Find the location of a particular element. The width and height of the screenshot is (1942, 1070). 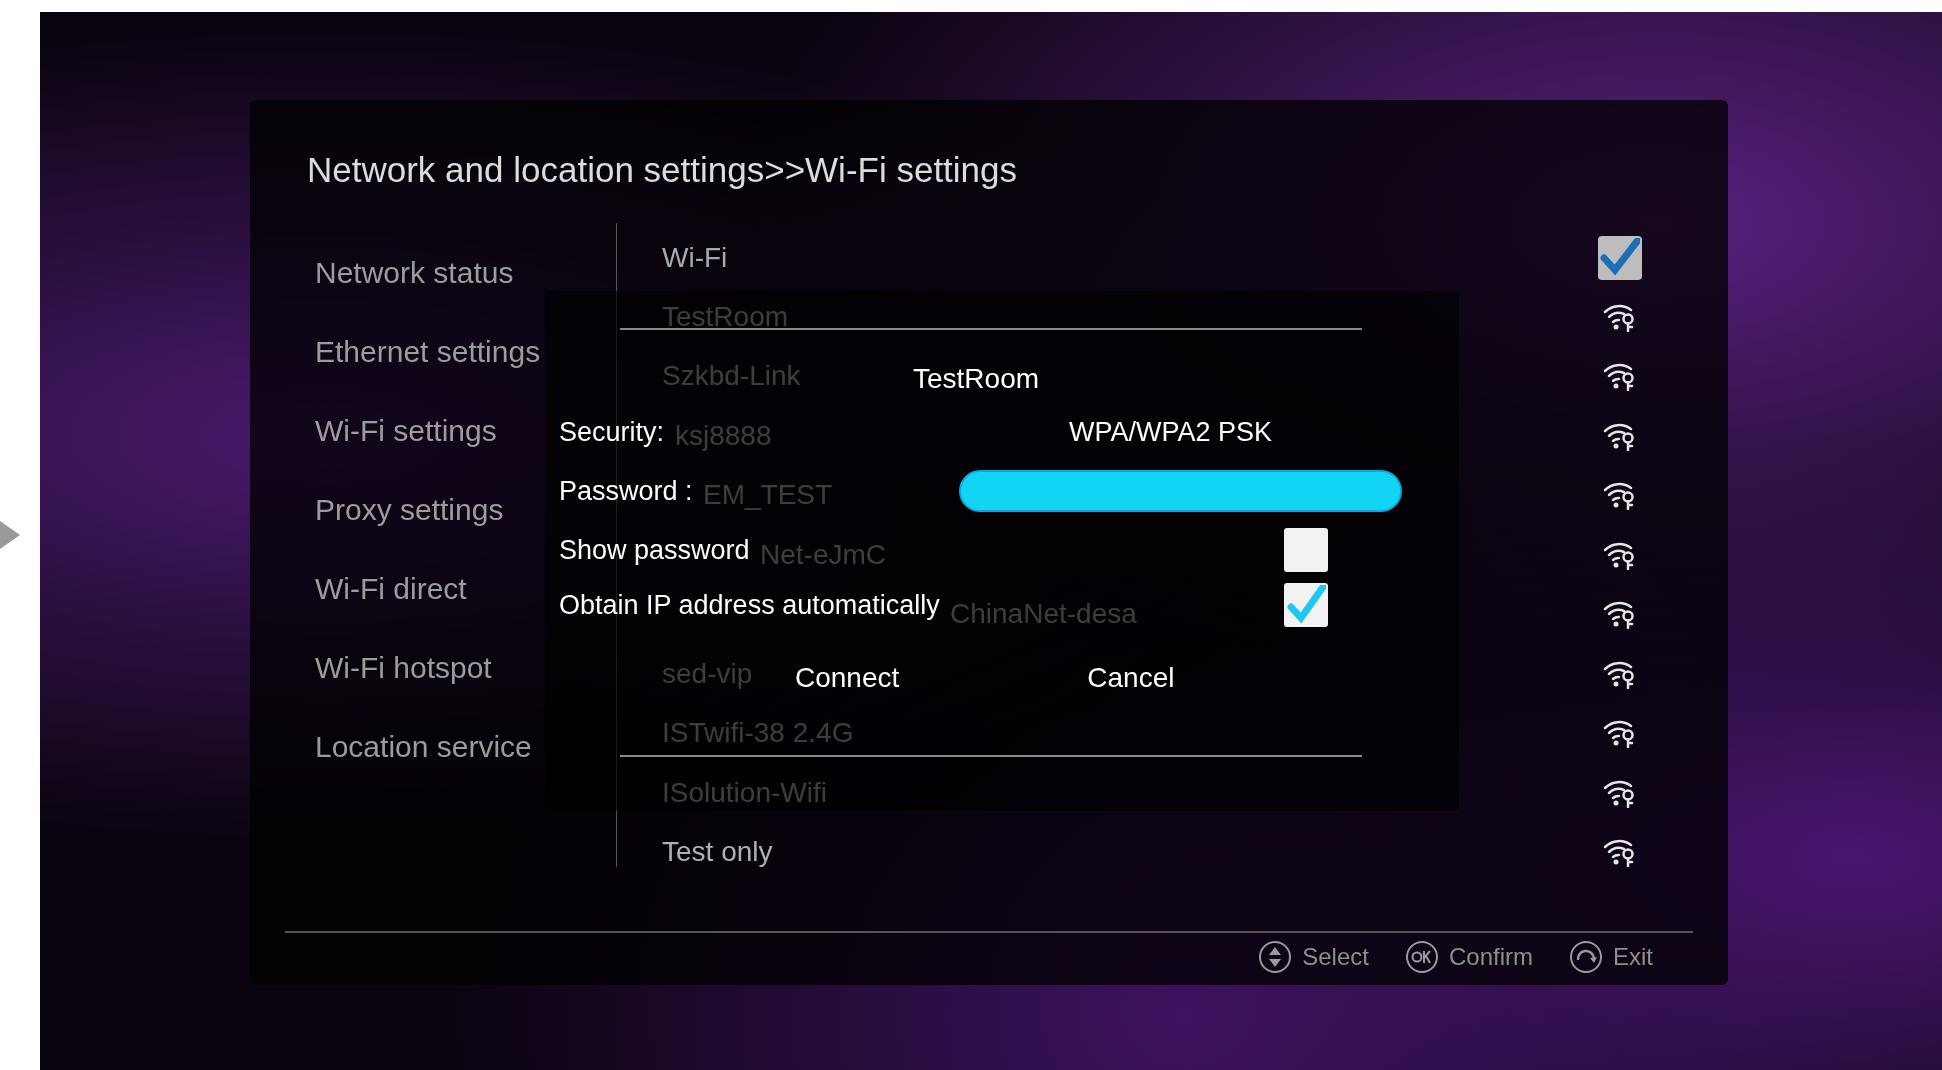

breadcrumb-title: Network and location settings>>Wi-Fi settings is located at coordinates (663, 170).